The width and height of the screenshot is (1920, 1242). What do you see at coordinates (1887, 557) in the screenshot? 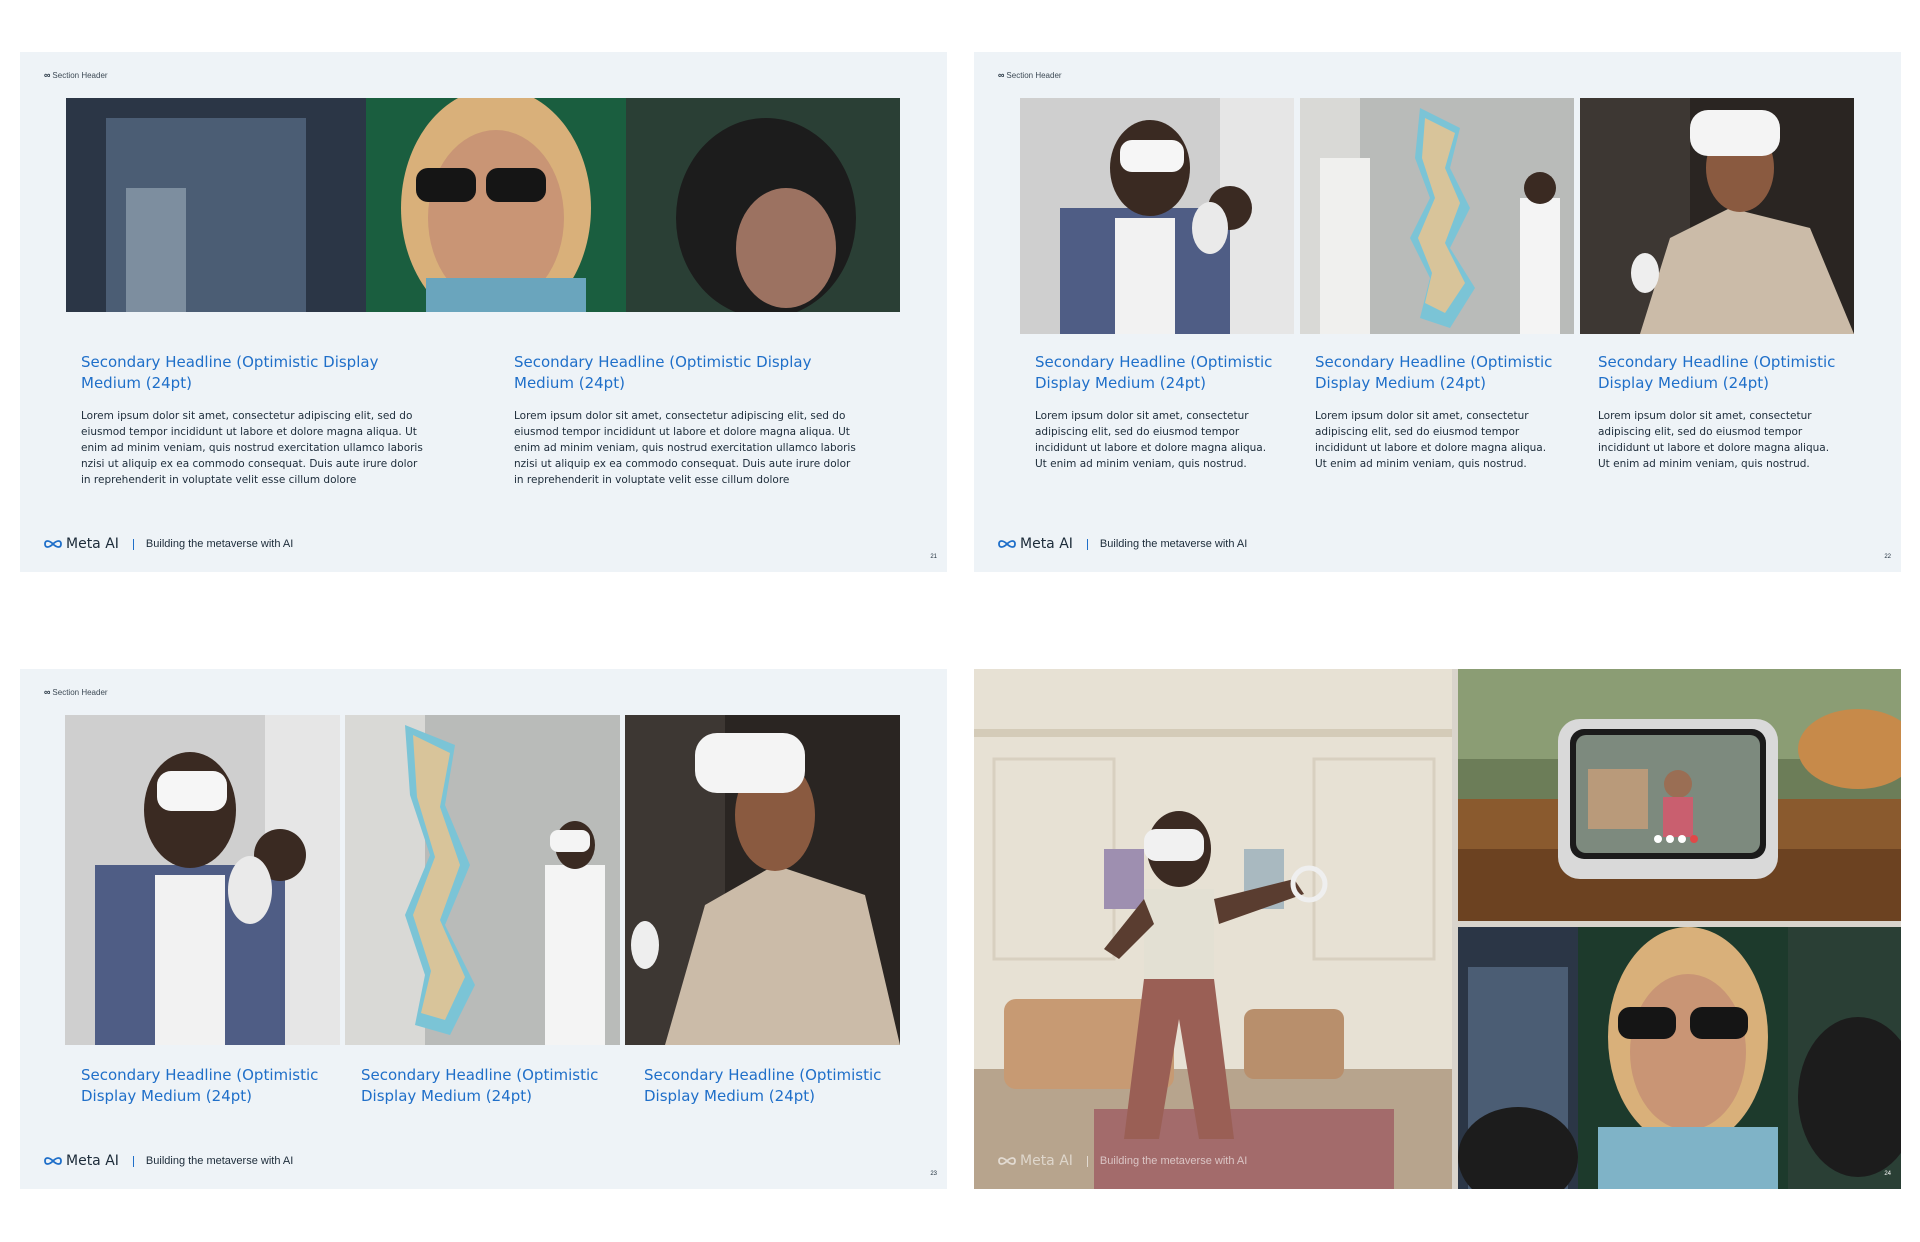
I see `page-number: 22` at bounding box center [1887, 557].